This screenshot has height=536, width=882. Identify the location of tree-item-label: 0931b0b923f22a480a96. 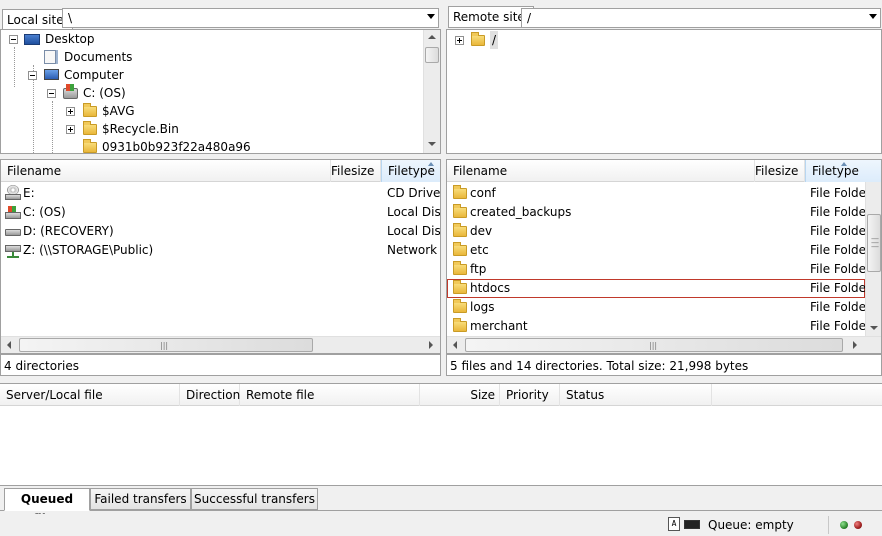
(176, 147).